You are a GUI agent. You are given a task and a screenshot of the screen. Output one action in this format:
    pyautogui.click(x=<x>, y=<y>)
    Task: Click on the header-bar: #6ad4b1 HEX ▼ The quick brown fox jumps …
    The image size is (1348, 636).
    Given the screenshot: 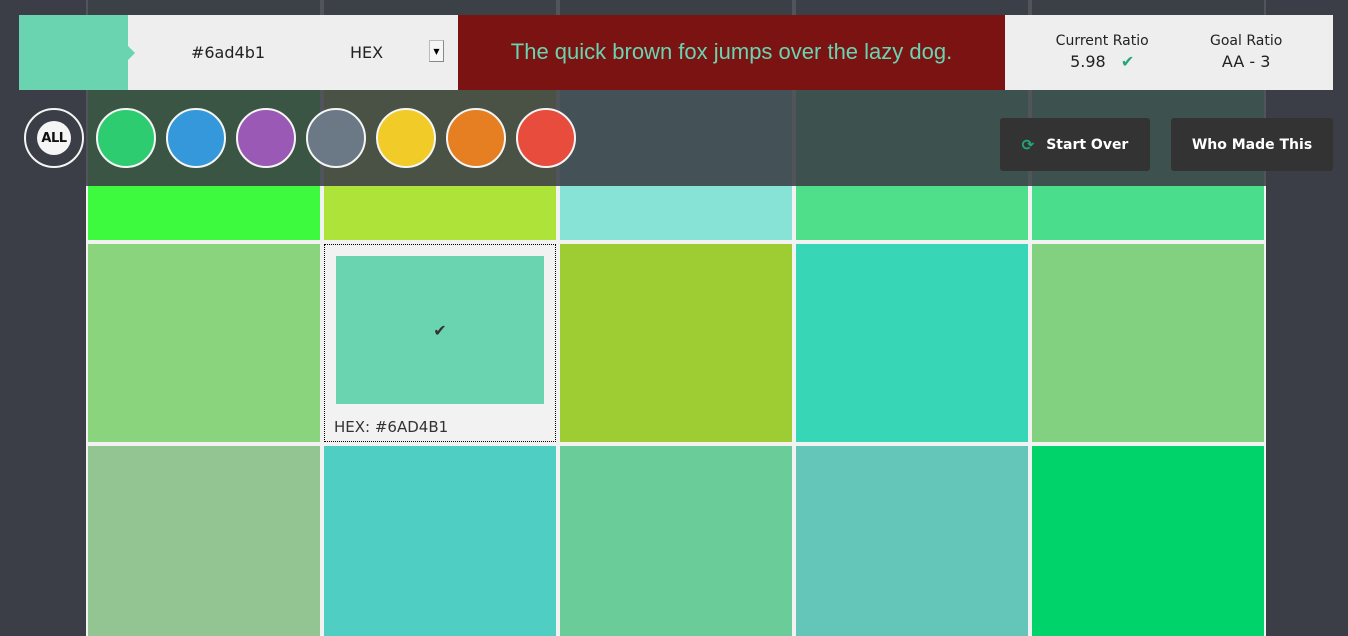 What is the action you would take?
    pyautogui.click(x=676, y=52)
    